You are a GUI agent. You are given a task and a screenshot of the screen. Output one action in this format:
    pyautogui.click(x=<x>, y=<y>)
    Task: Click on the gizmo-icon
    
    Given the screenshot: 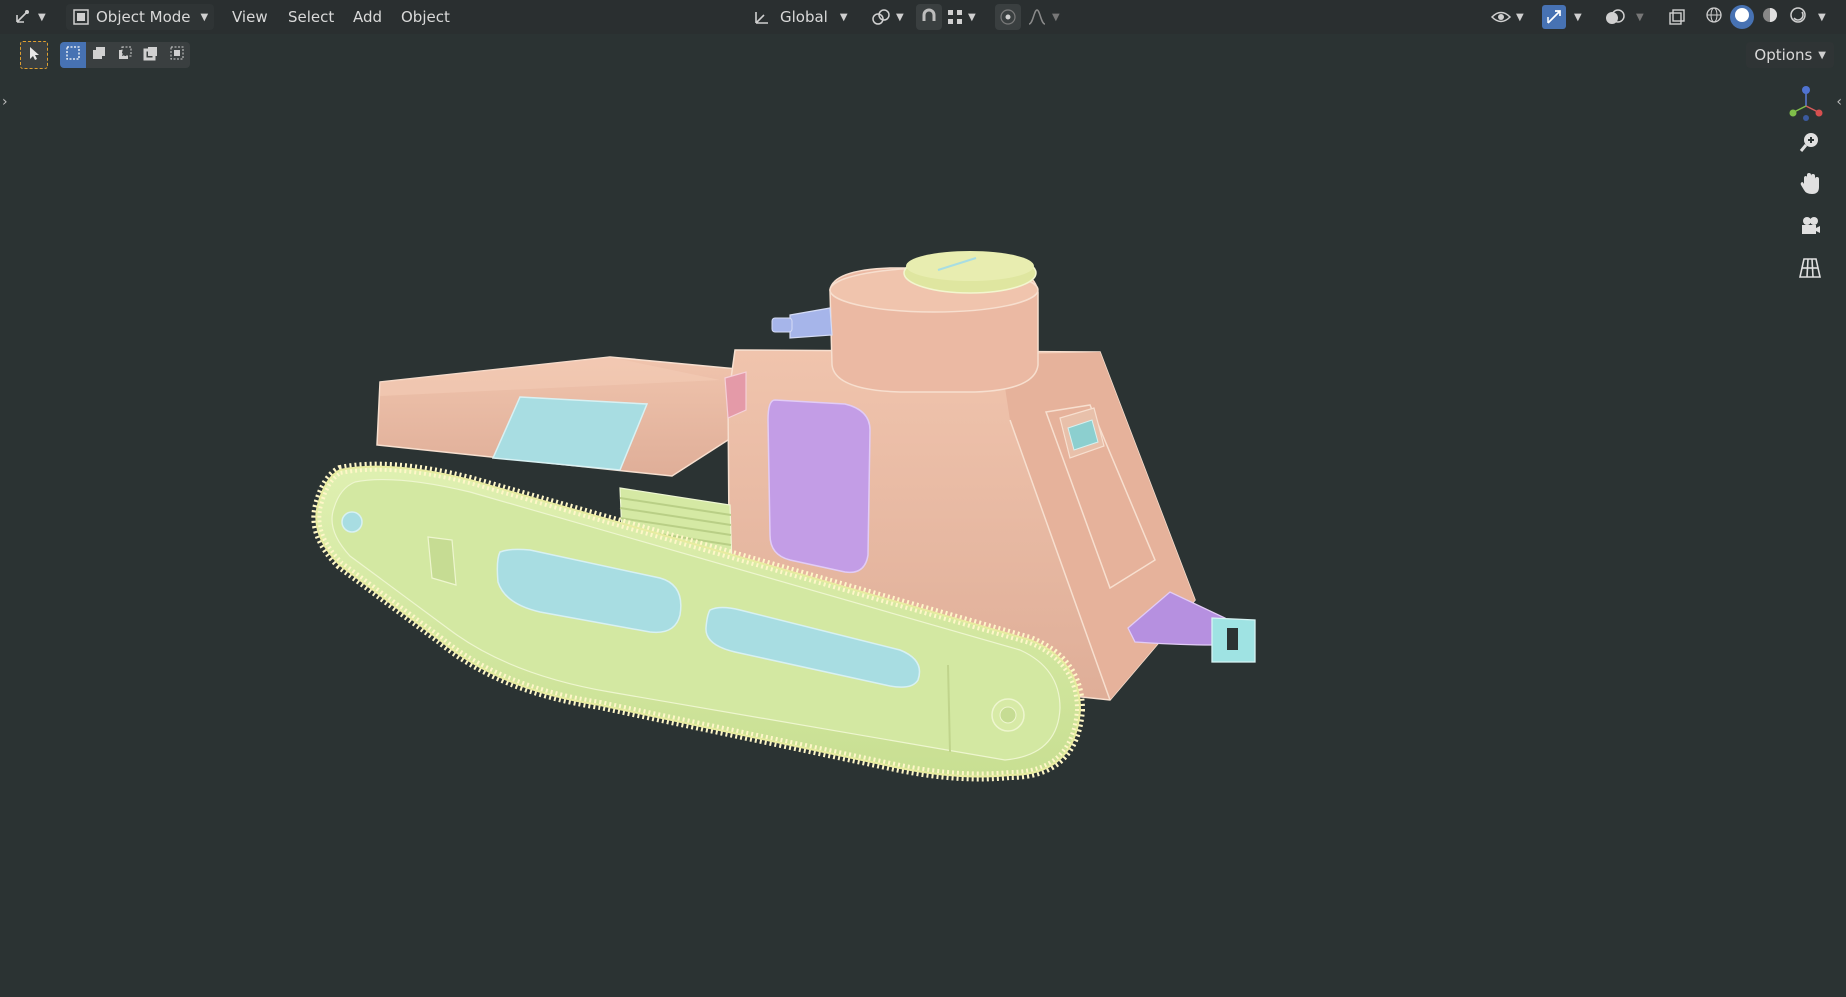 What is the action you would take?
    pyautogui.click(x=1554, y=17)
    